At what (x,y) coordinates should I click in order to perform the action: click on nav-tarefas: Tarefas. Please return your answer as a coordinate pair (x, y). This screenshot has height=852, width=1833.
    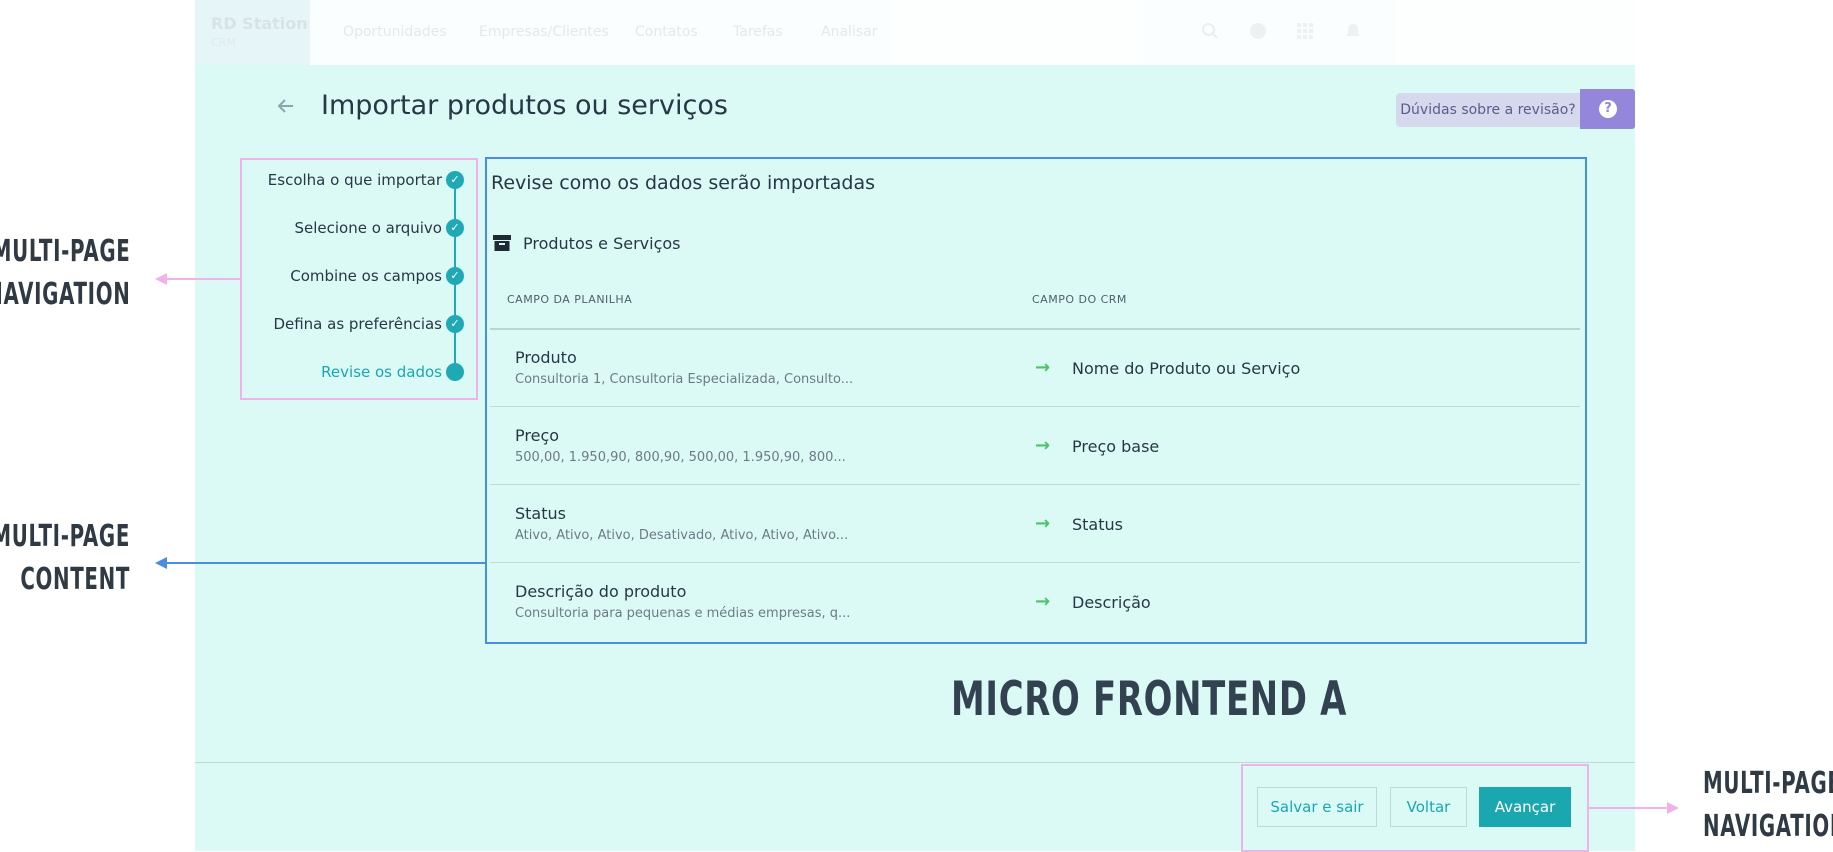
    Looking at the image, I should click on (758, 32).